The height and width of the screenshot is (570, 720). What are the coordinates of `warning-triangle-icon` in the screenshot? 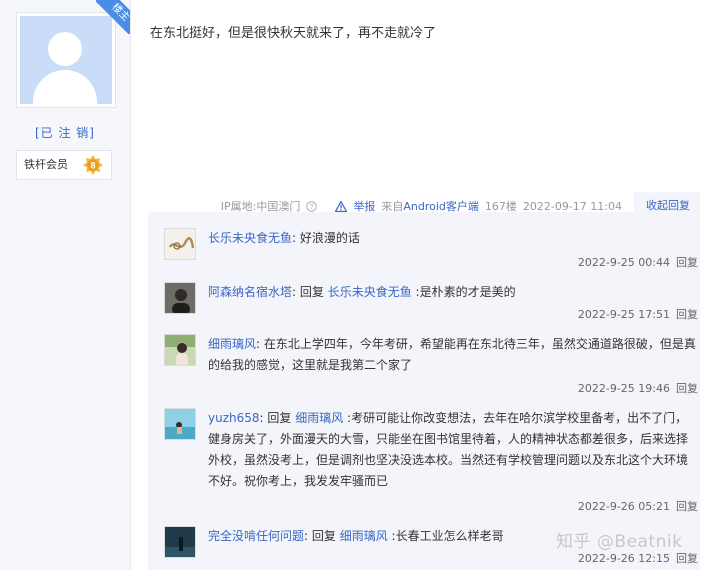 It's located at (341, 206).